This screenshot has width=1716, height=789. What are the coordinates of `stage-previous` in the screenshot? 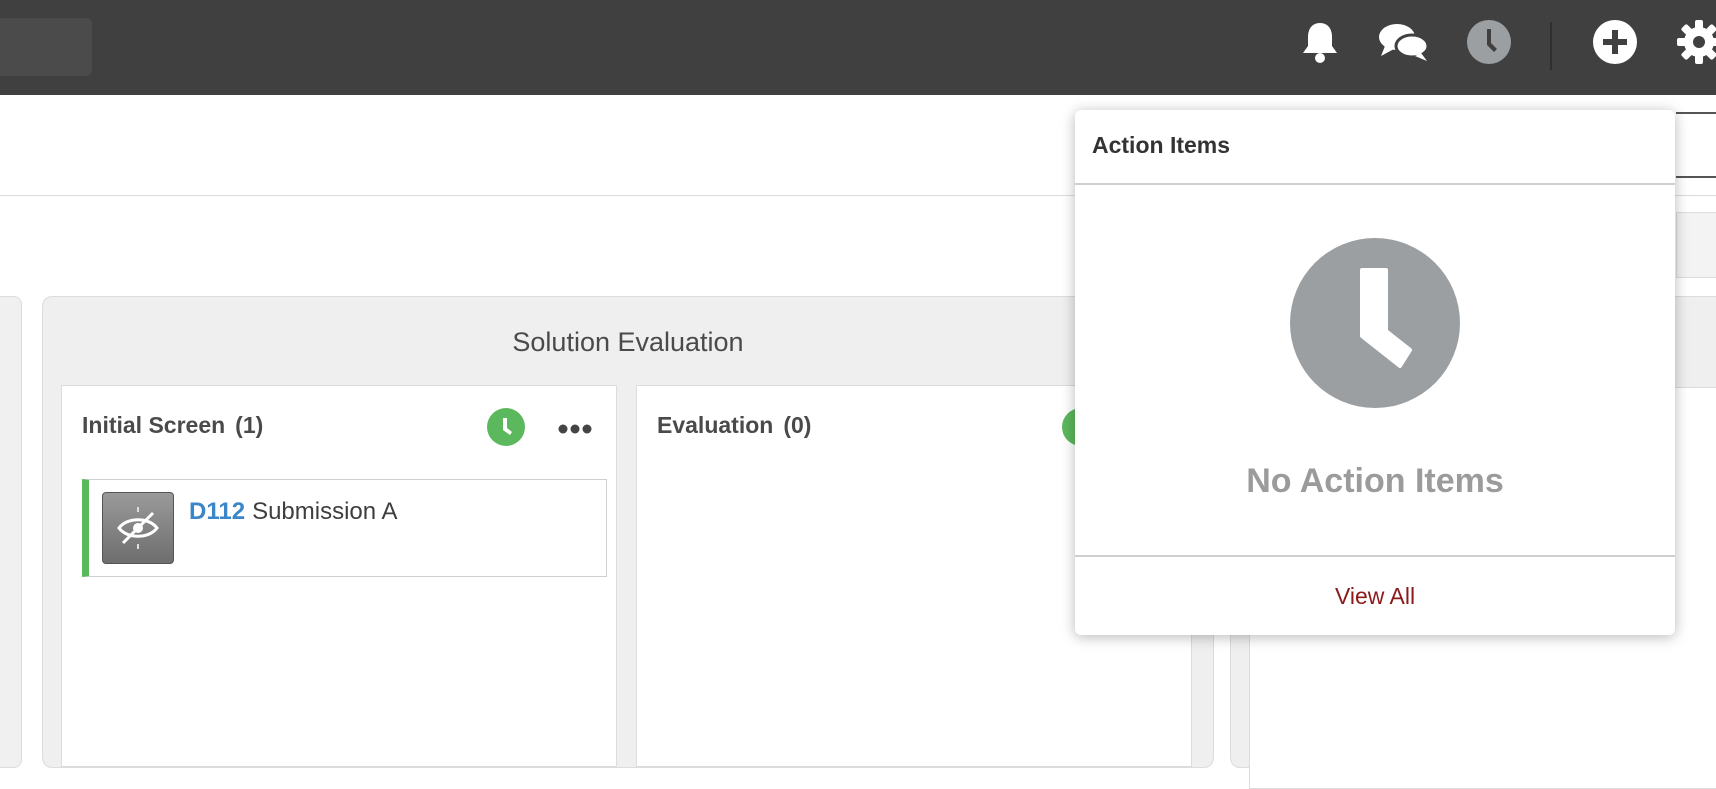 It's located at (11, 532).